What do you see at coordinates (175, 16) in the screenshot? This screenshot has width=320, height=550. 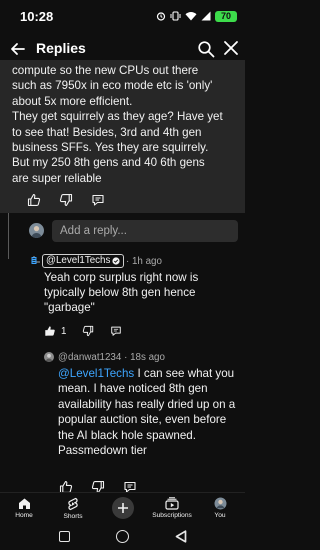 I see `vibrate-icon` at bounding box center [175, 16].